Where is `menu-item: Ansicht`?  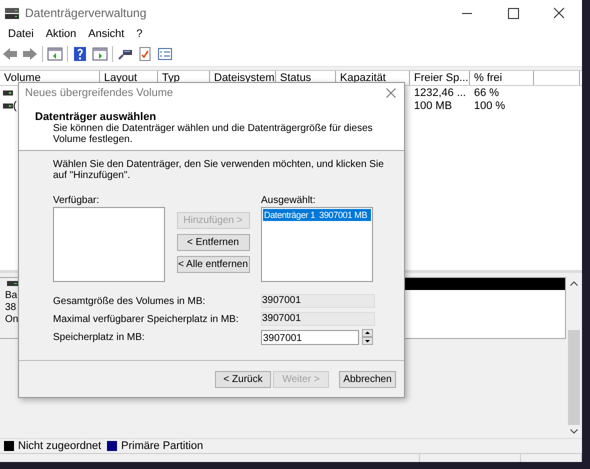
menu-item: Ansicht is located at coordinates (106, 34).